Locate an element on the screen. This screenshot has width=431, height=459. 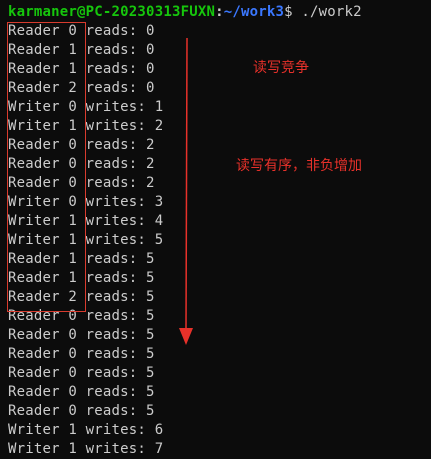
output-line: Writer 1 writes: 6 is located at coordinates (86, 430).